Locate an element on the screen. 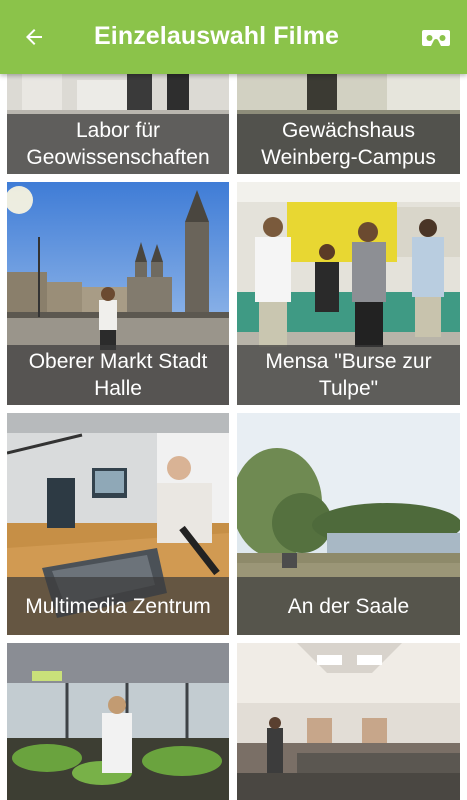  arrow-back-icon is located at coordinates (34, 37).